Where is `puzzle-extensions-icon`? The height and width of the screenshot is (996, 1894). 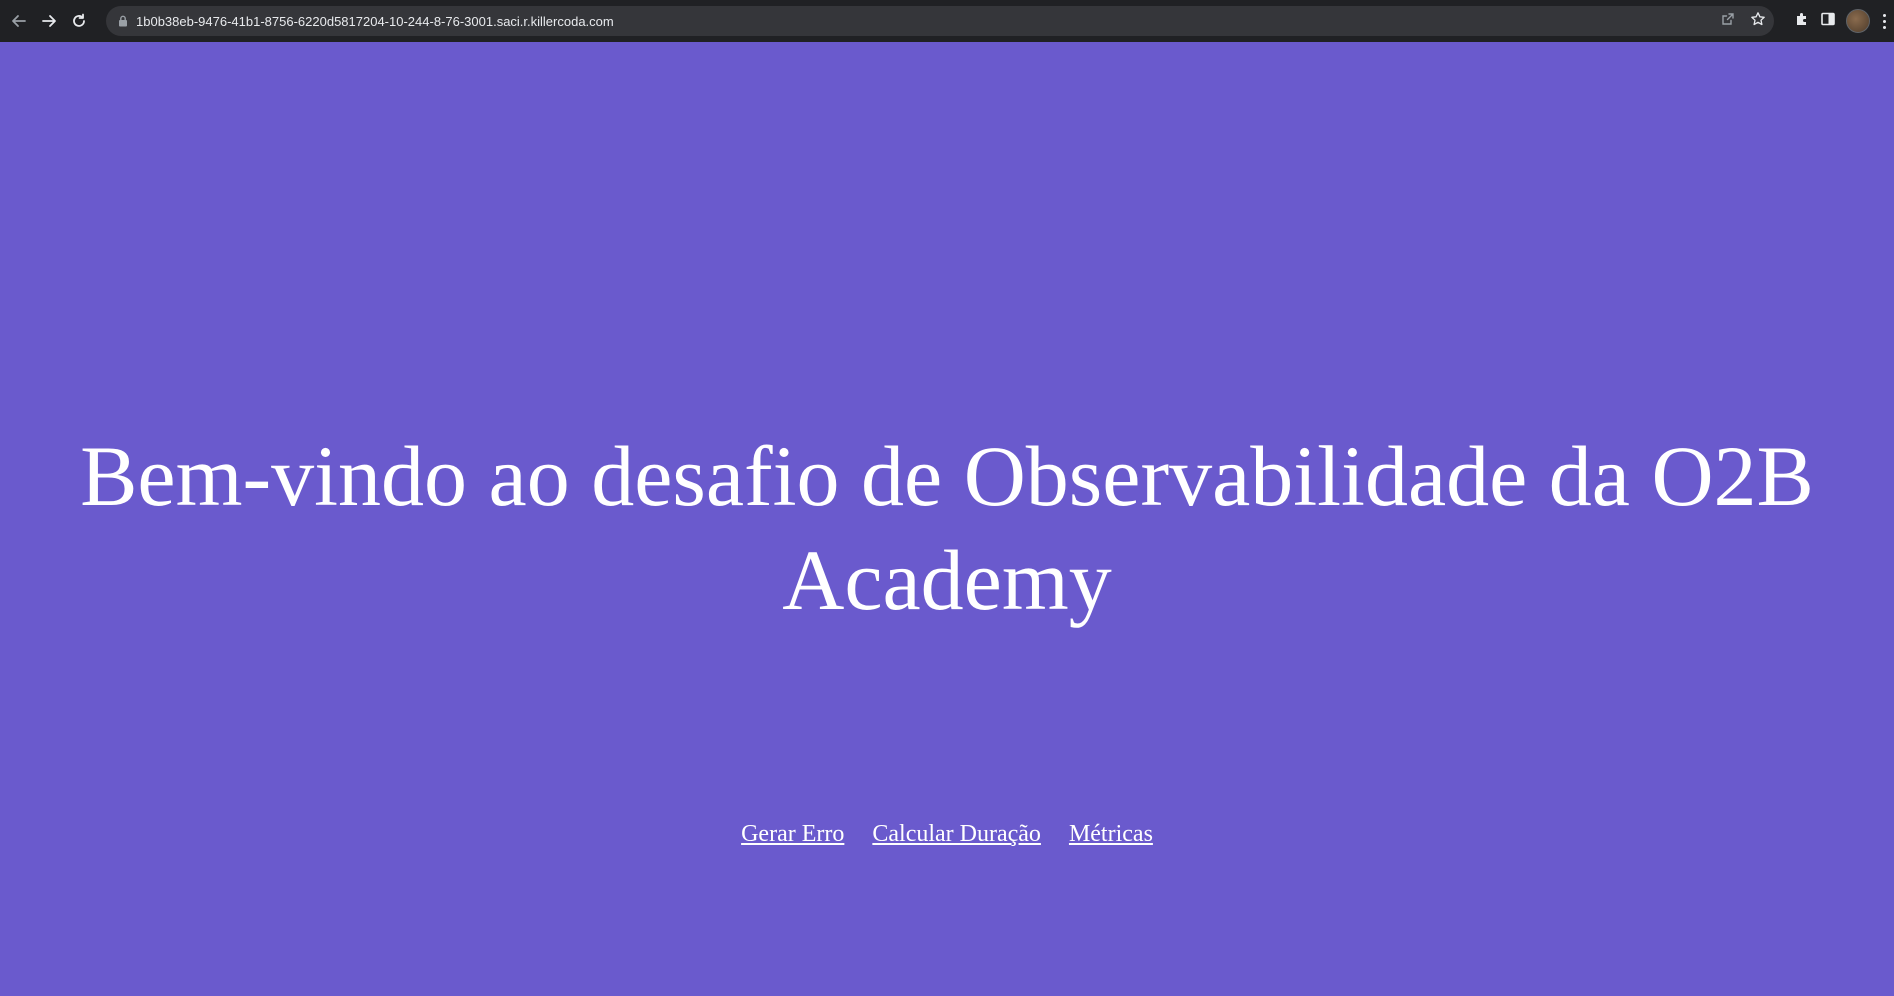 puzzle-extensions-icon is located at coordinates (1802, 21).